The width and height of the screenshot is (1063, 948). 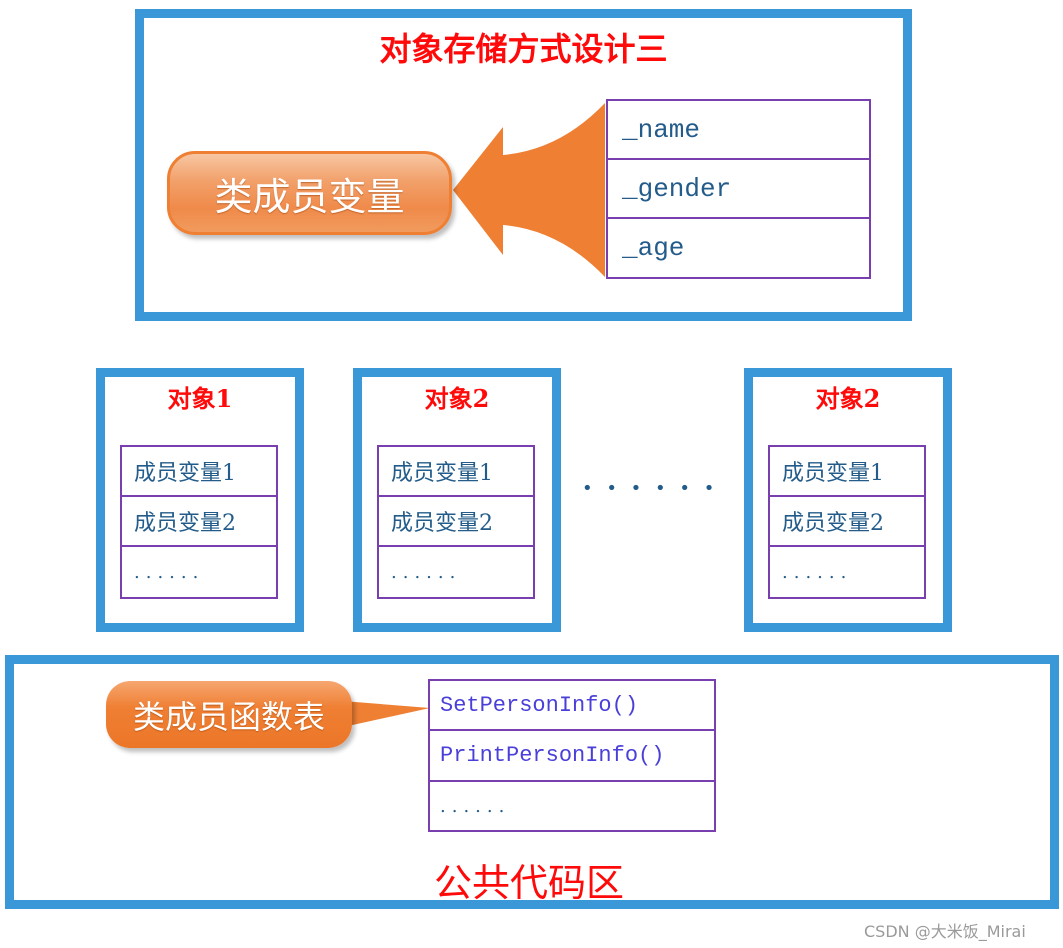 I want to click on function-row-set-person-info: SetPersonInfo(), so click(x=572, y=706).